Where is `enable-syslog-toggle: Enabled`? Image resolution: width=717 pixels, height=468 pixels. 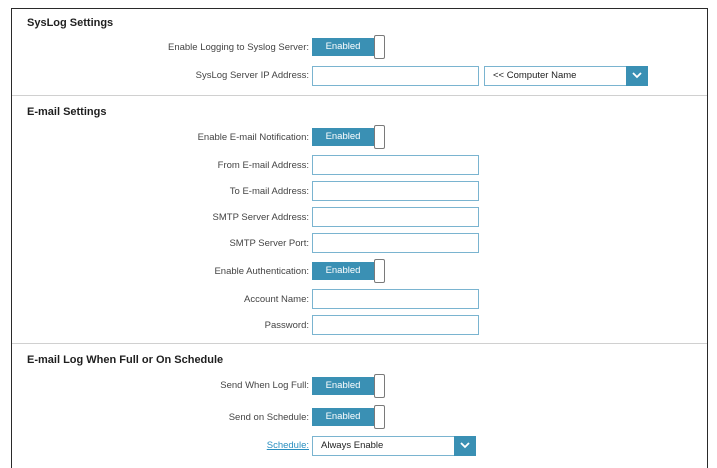 enable-syslog-toggle: Enabled is located at coordinates (350, 47).